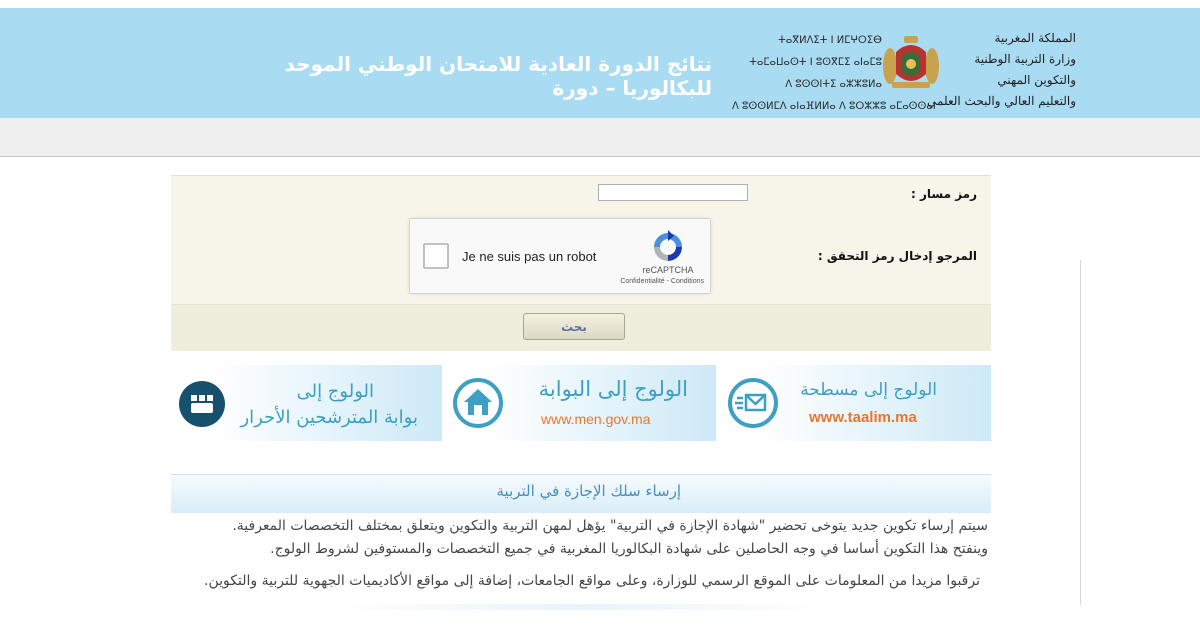 The image size is (1200, 628). Describe the element at coordinates (668, 270) in the screenshot. I see `recaptcha-brand: reCAPTCHA` at that location.